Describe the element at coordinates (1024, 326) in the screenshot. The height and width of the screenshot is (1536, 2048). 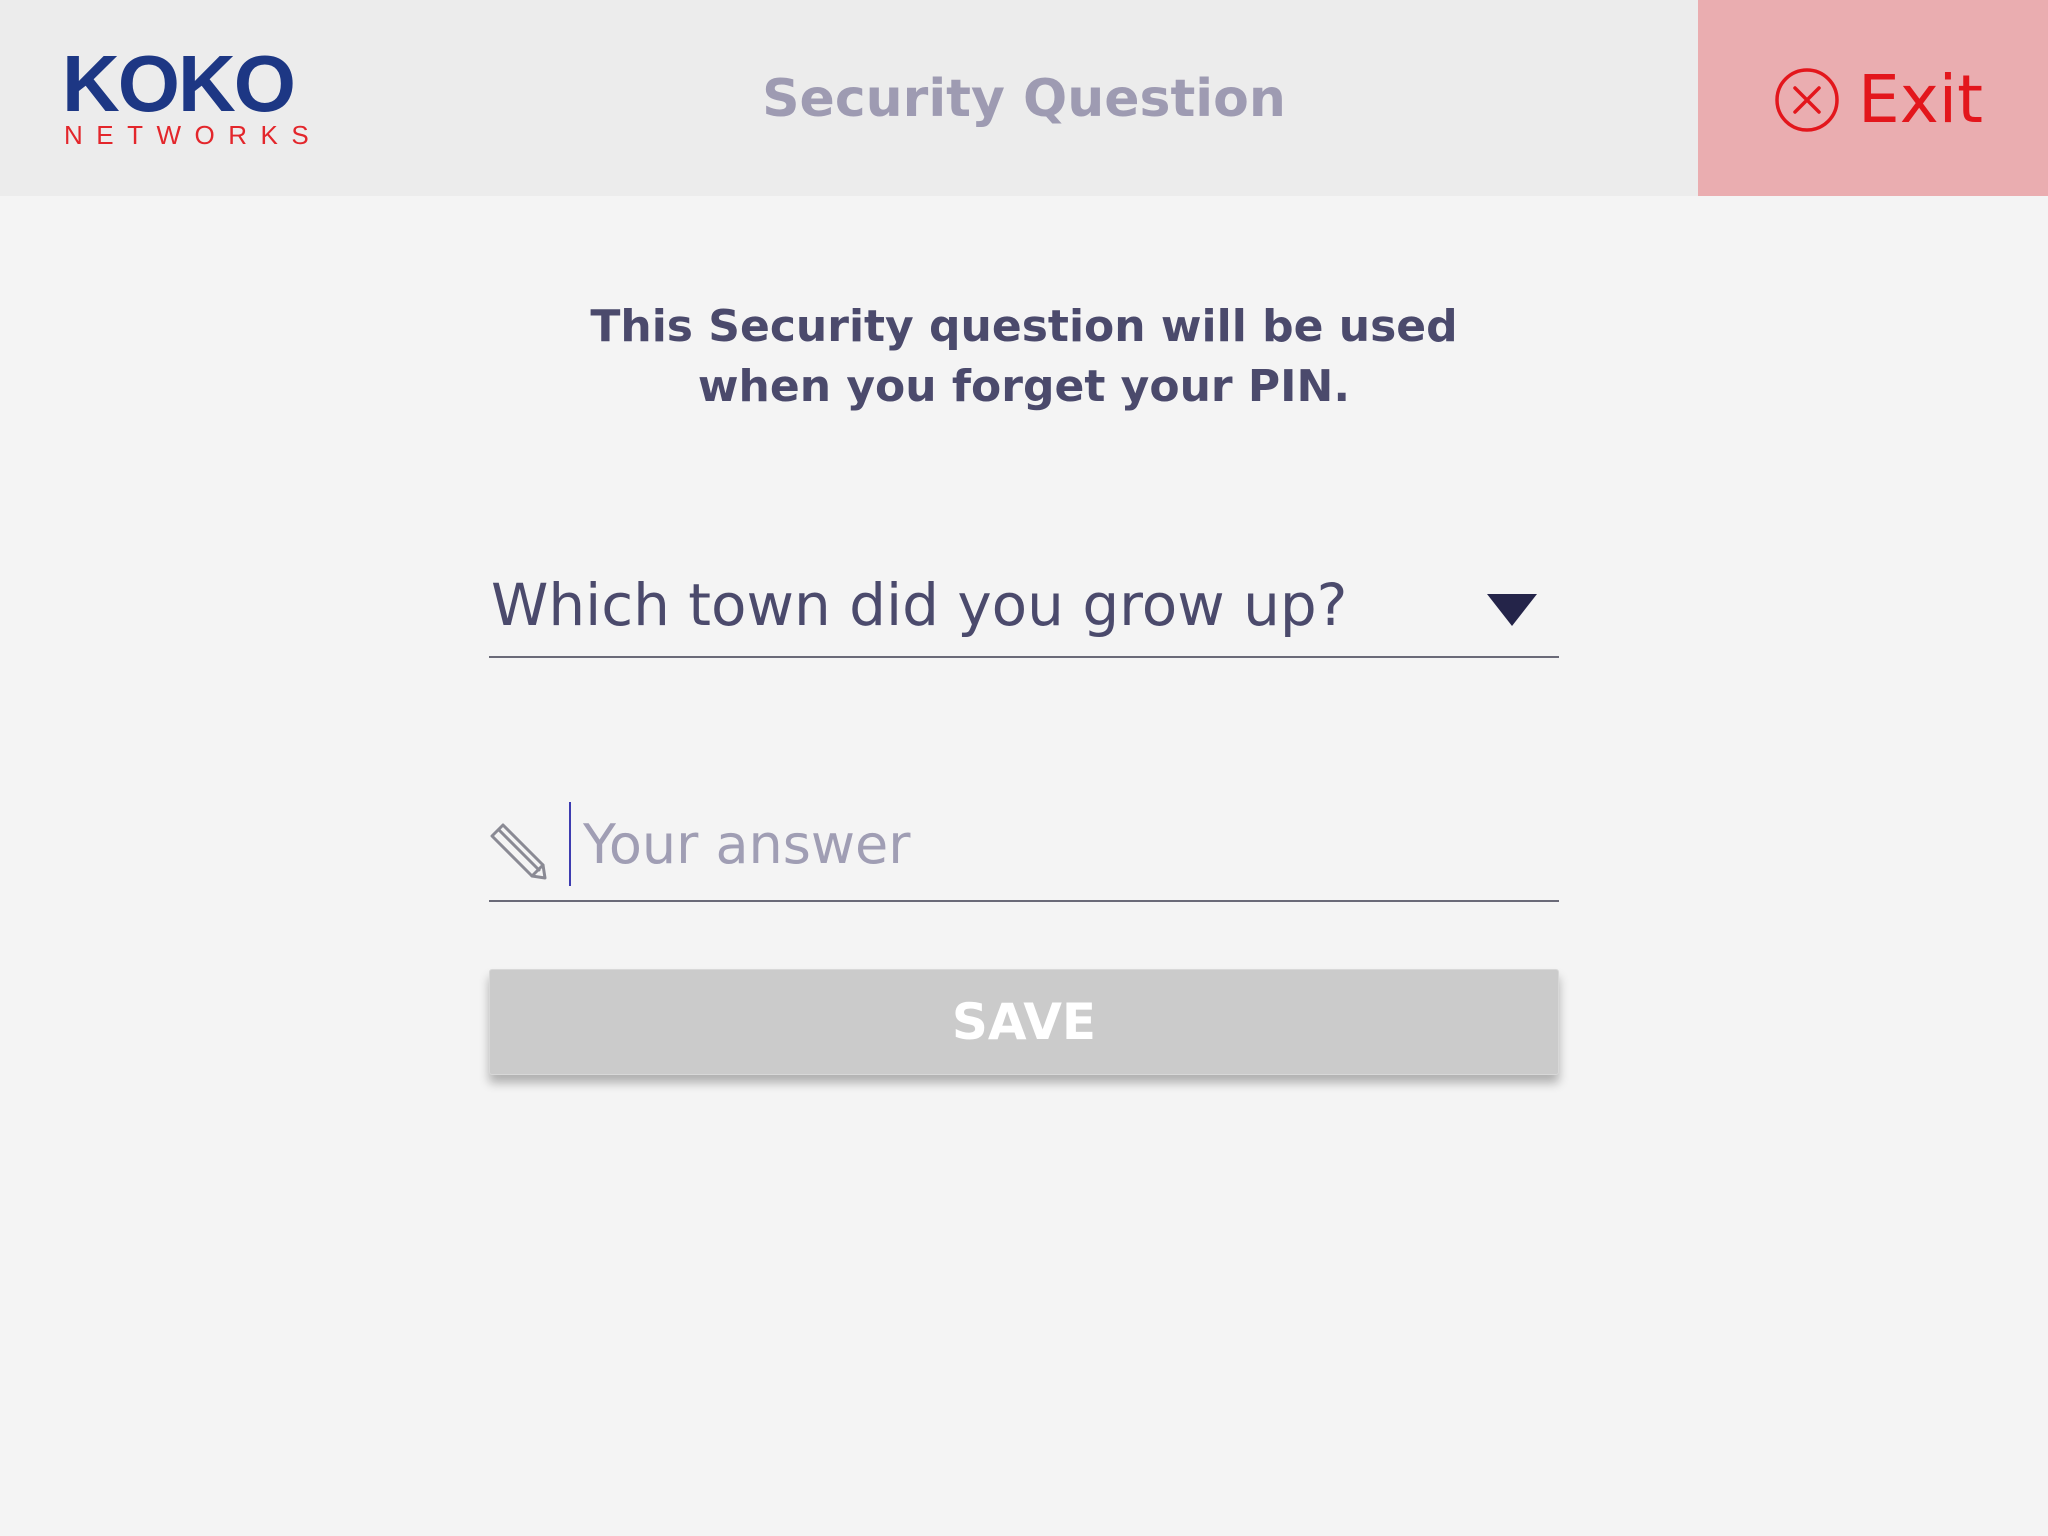
I see `instructions-line-1: This Security question will be used` at that location.